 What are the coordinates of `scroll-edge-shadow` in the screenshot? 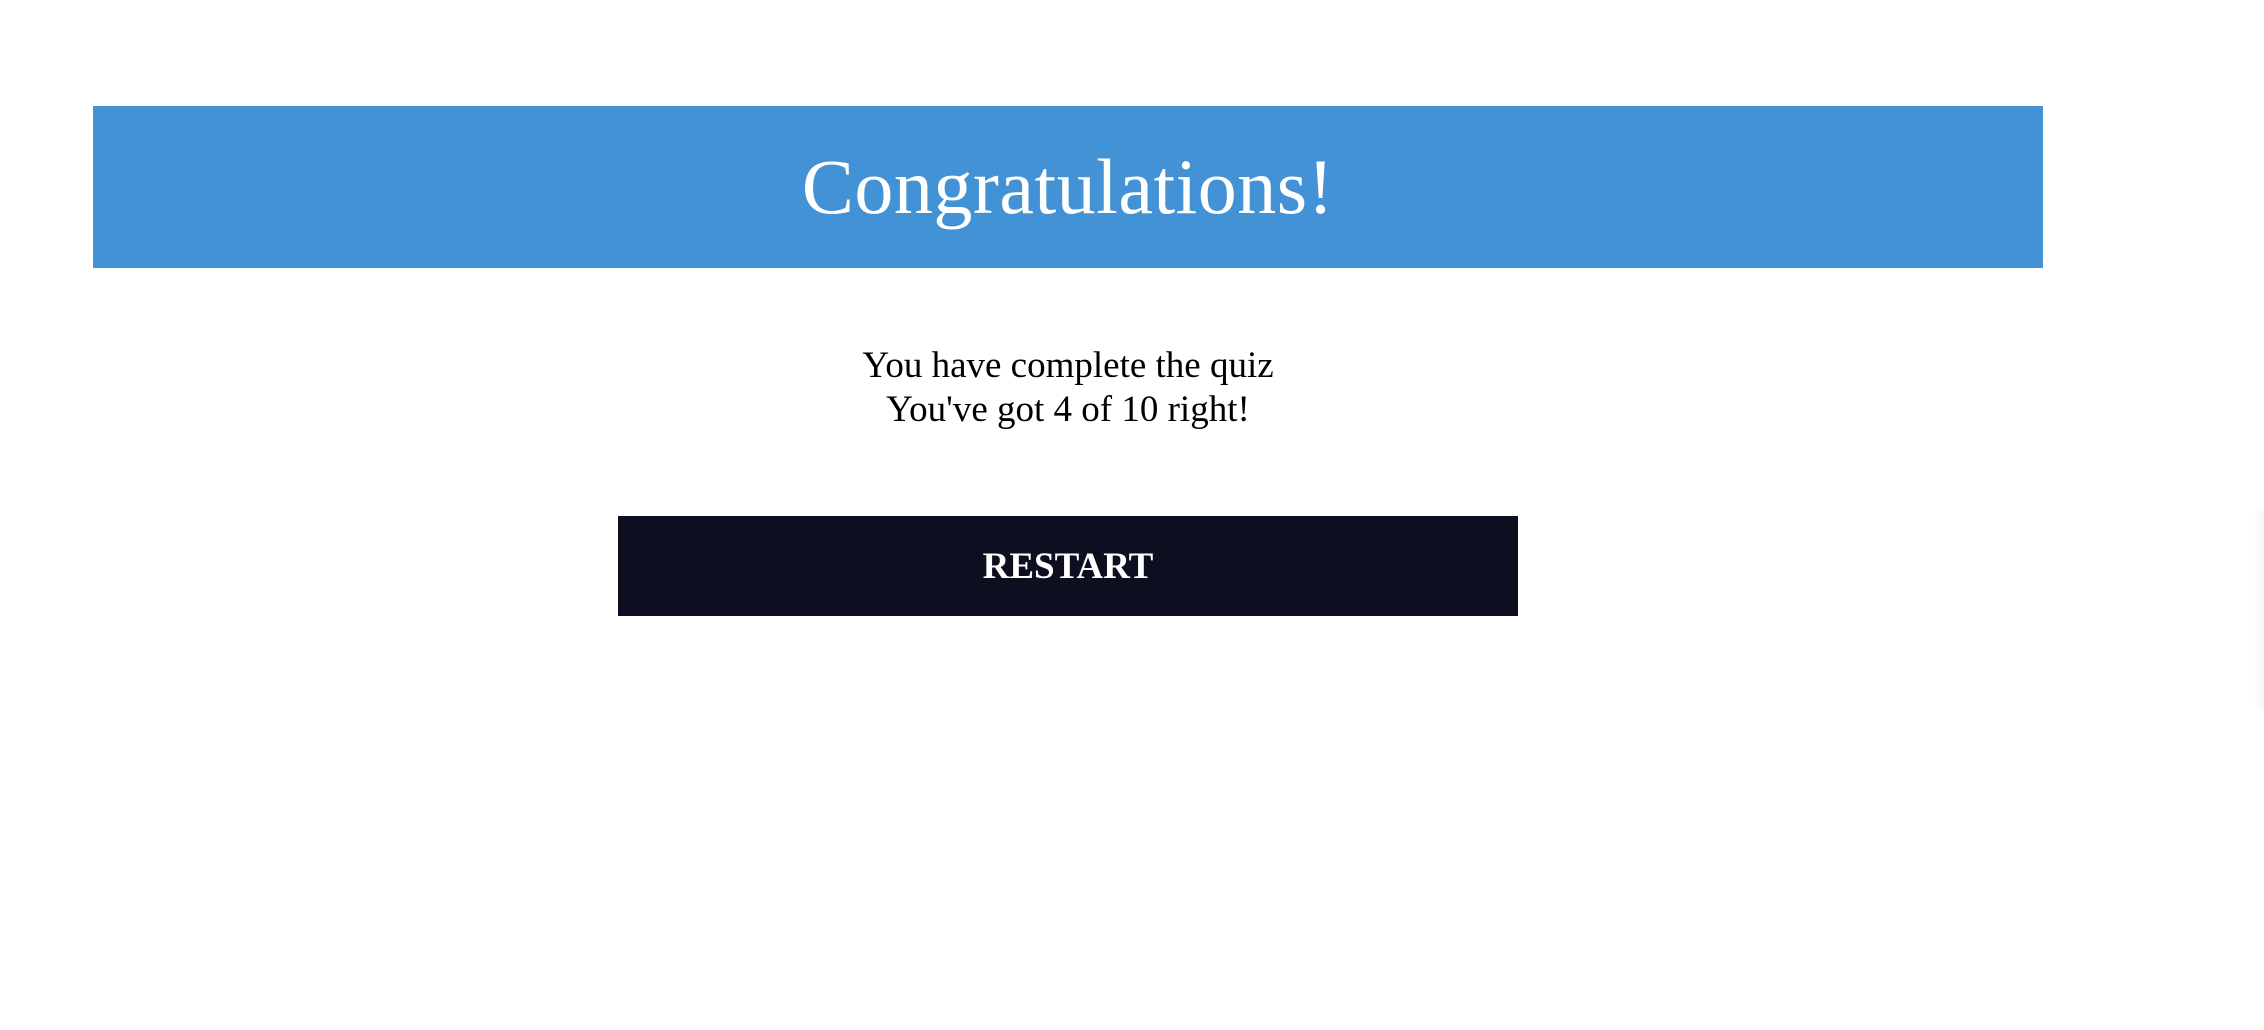 It's located at (2258, 610).